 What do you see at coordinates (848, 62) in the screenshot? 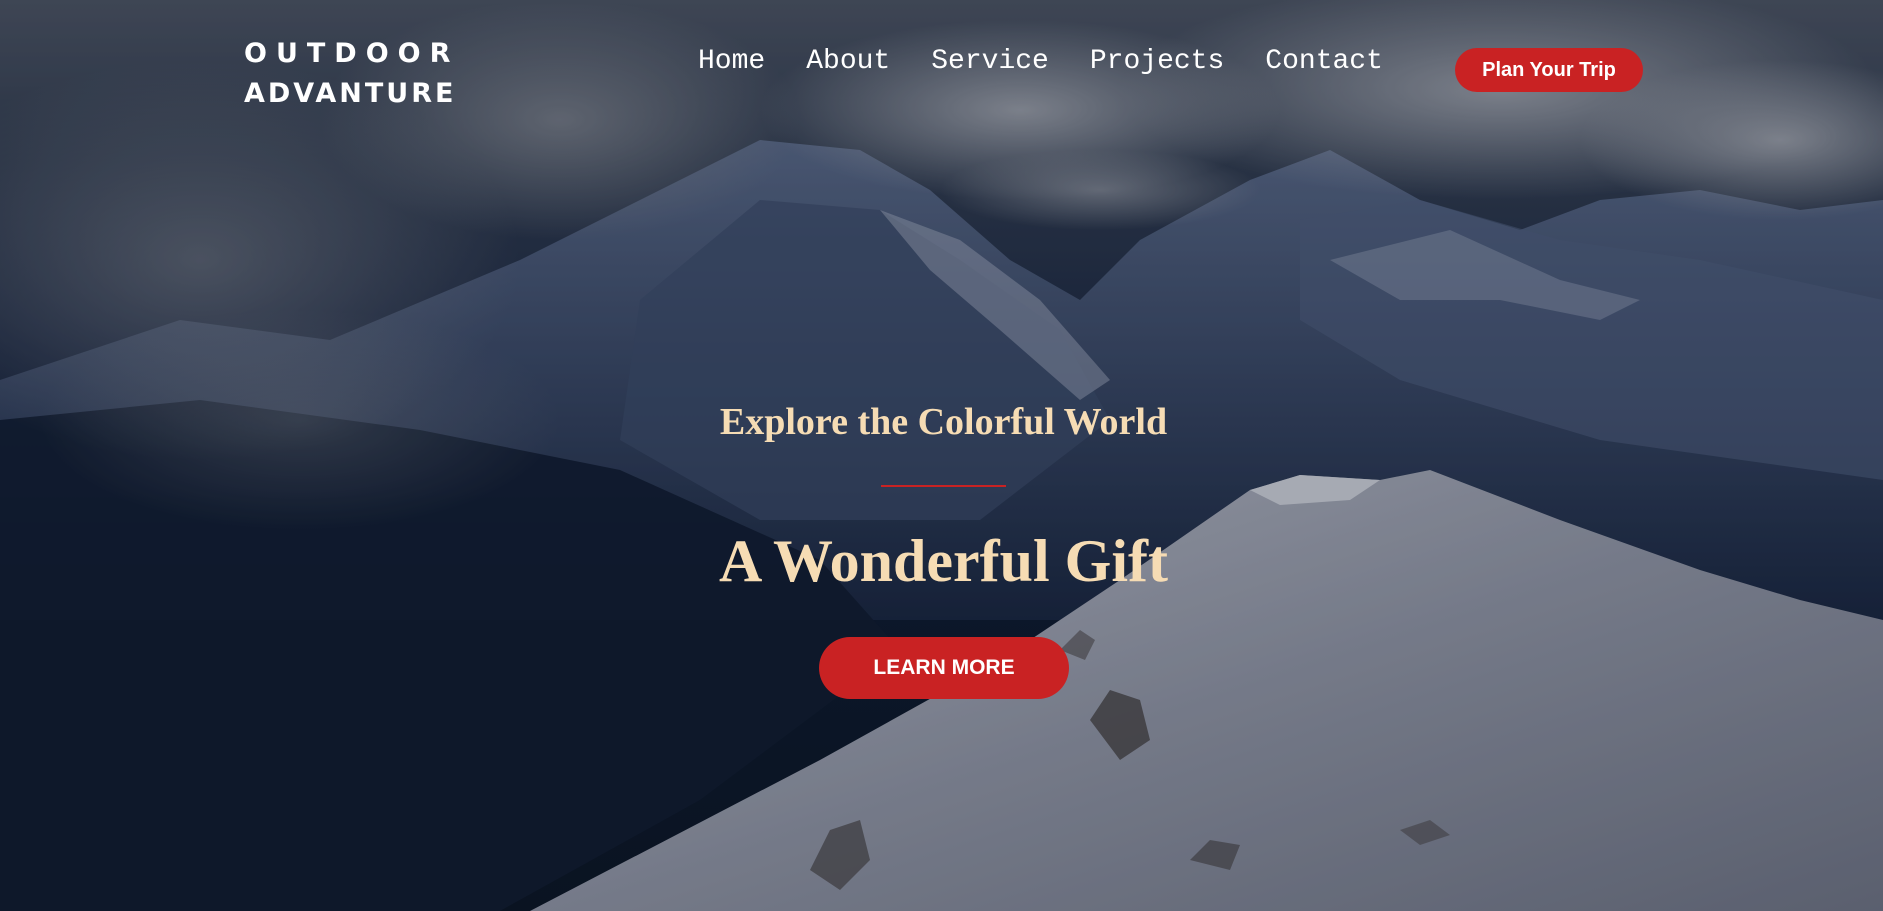
I see `nav-link-about: About` at bounding box center [848, 62].